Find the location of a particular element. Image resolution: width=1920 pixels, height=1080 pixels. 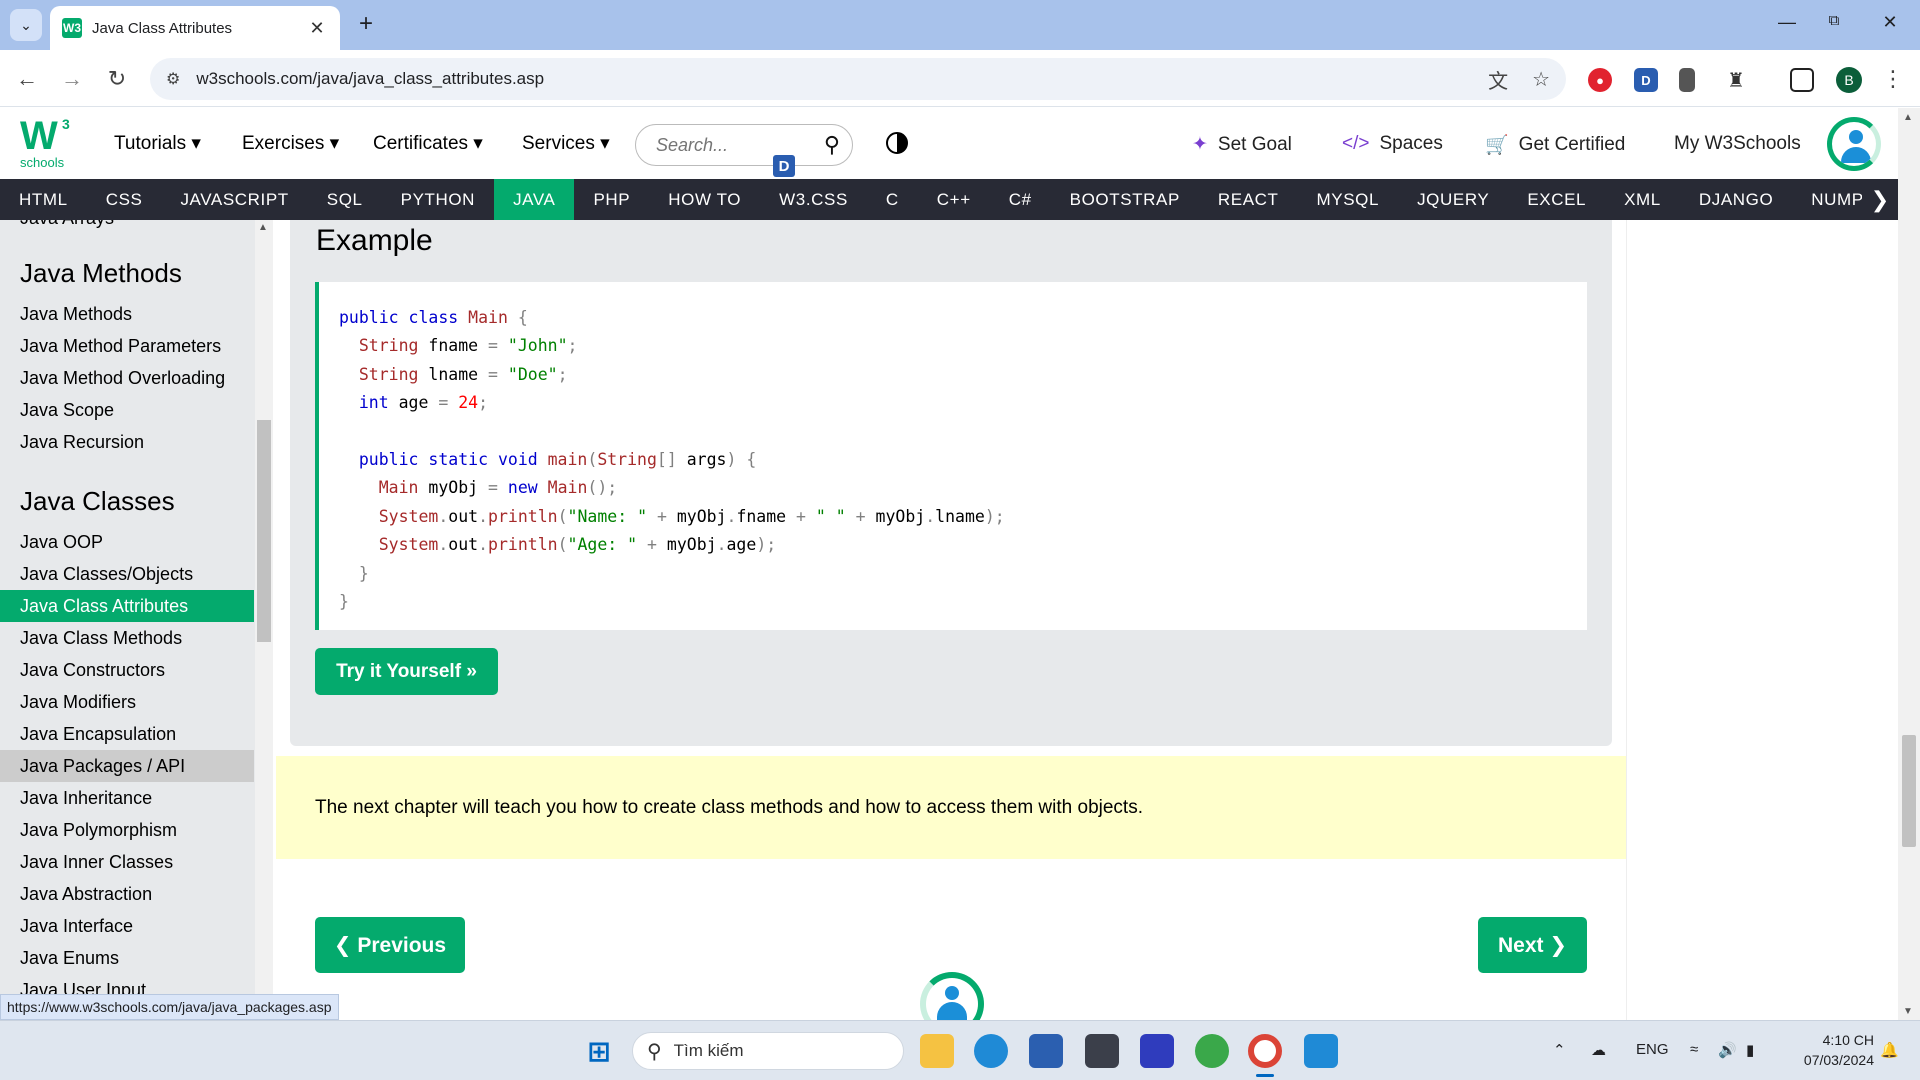

close-window-icon: ✕ is located at coordinates (1890, 22).